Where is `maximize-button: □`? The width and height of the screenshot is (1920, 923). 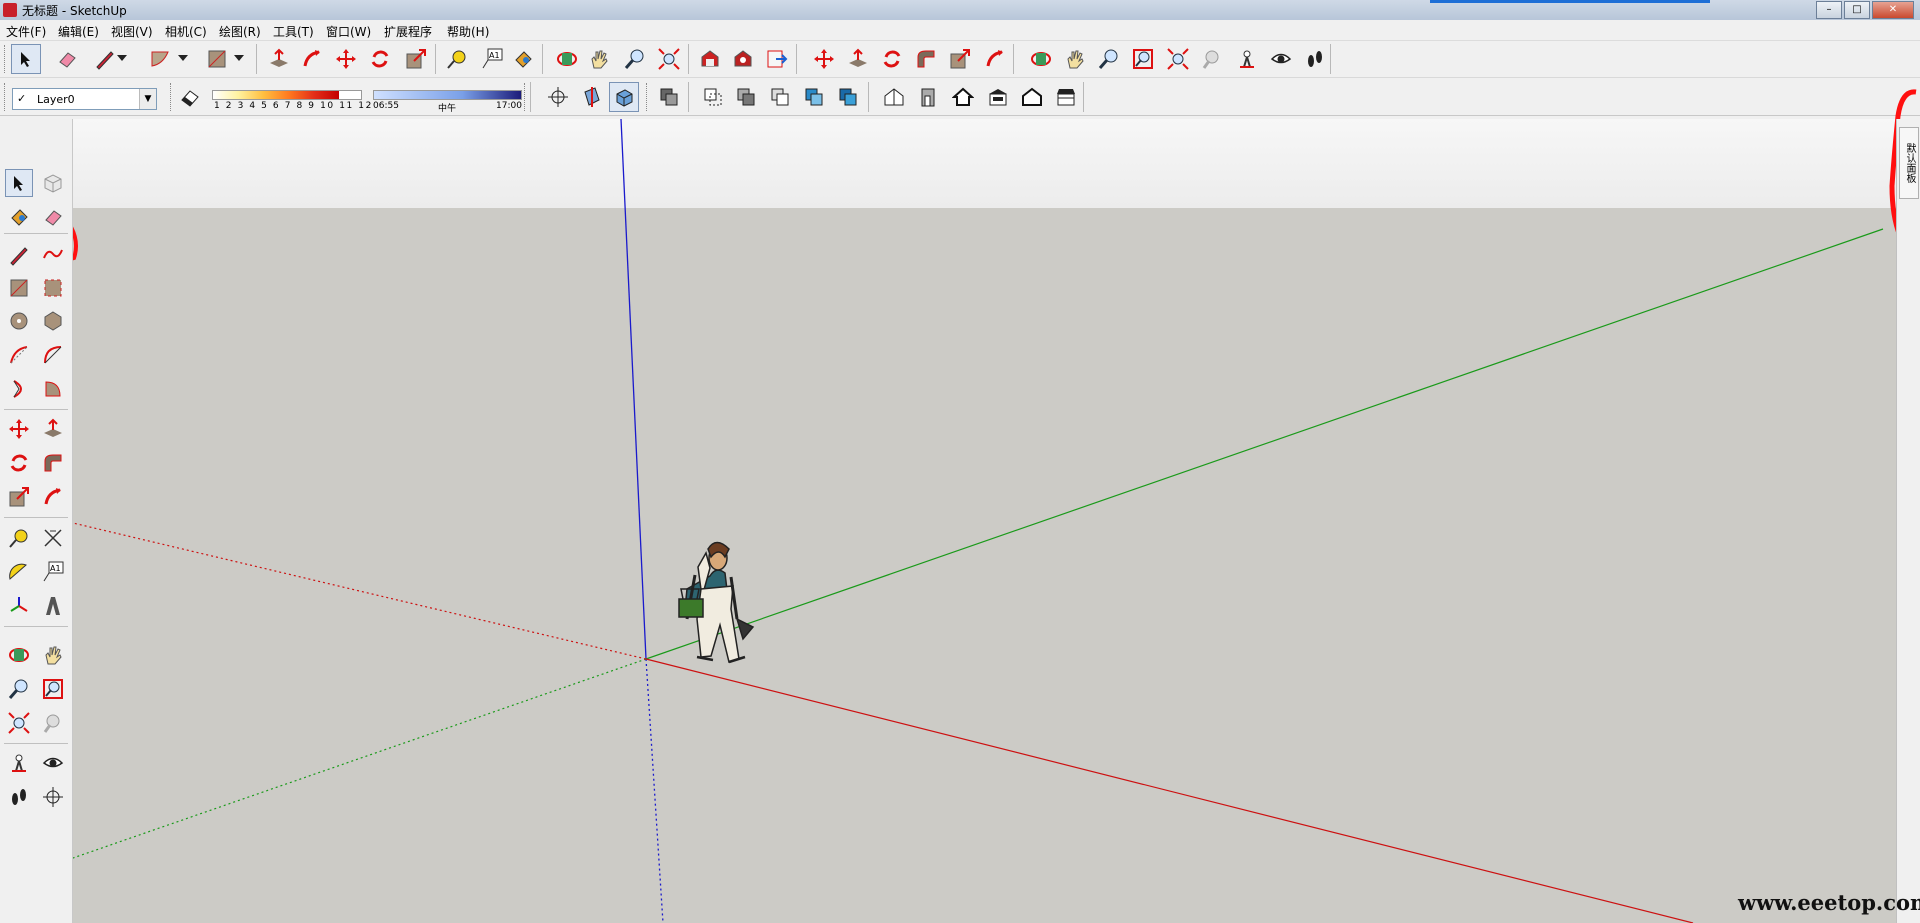
maximize-button: □ is located at coordinates (1857, 10).